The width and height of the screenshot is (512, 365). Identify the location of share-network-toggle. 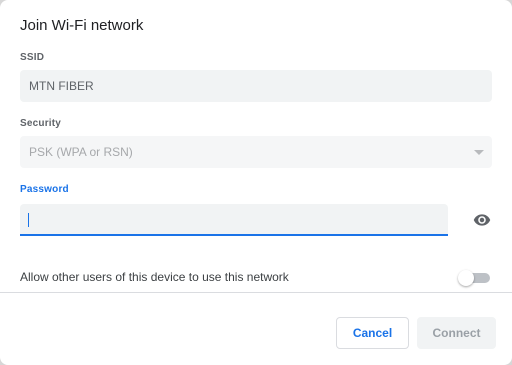
(474, 278).